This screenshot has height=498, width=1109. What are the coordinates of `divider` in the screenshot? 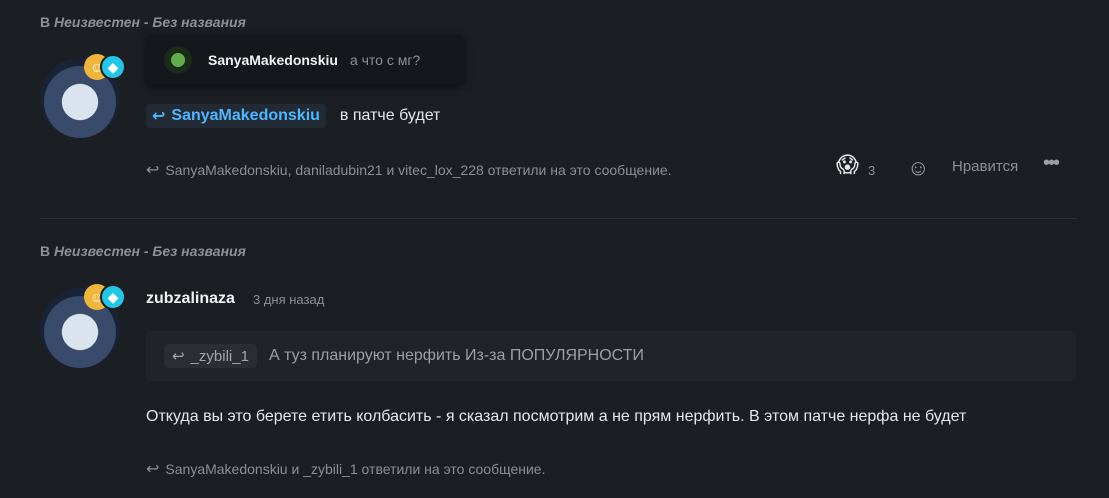 It's located at (558, 218).